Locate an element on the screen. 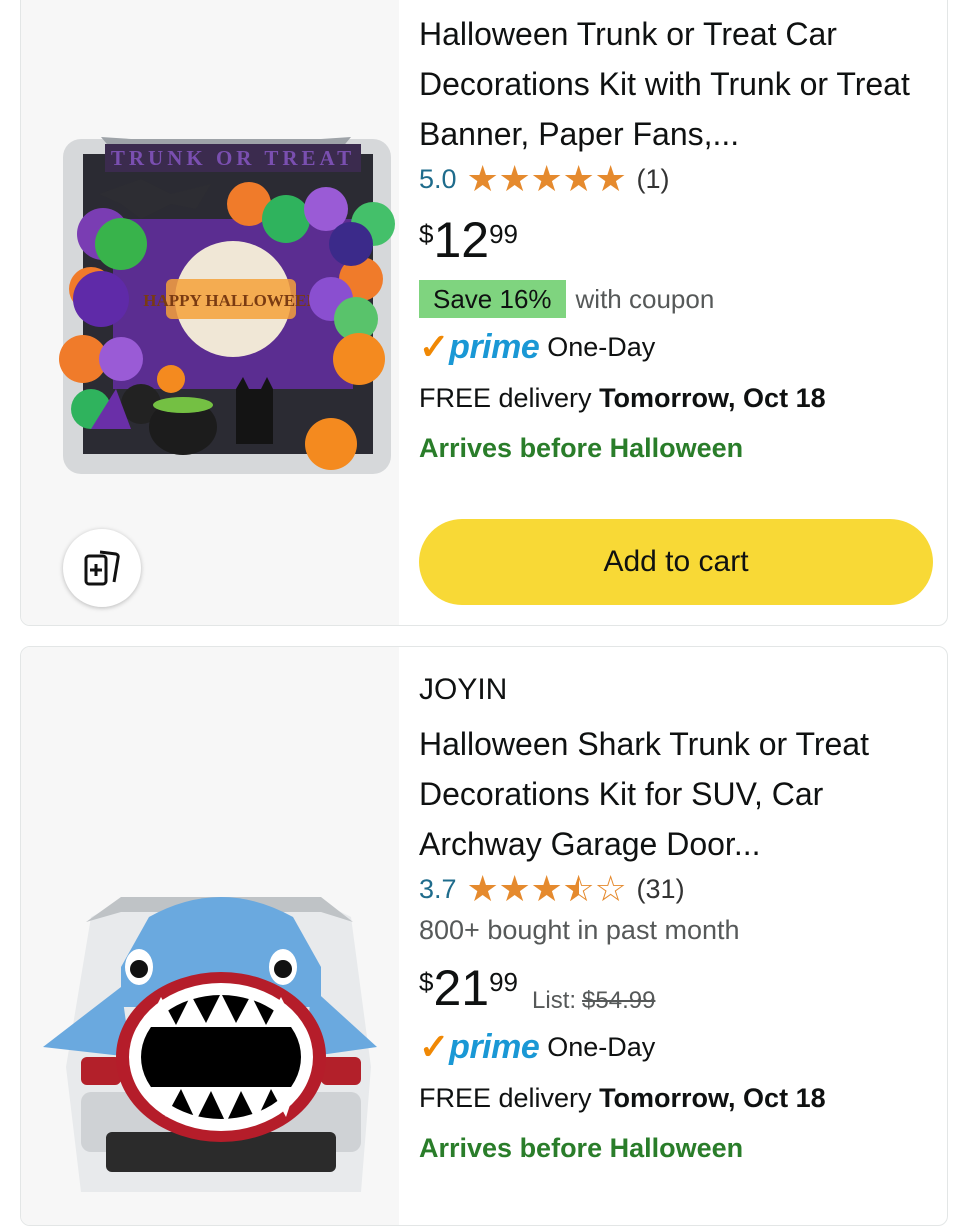  coupon-row: Save 16% with coupon is located at coordinates (676, 299).